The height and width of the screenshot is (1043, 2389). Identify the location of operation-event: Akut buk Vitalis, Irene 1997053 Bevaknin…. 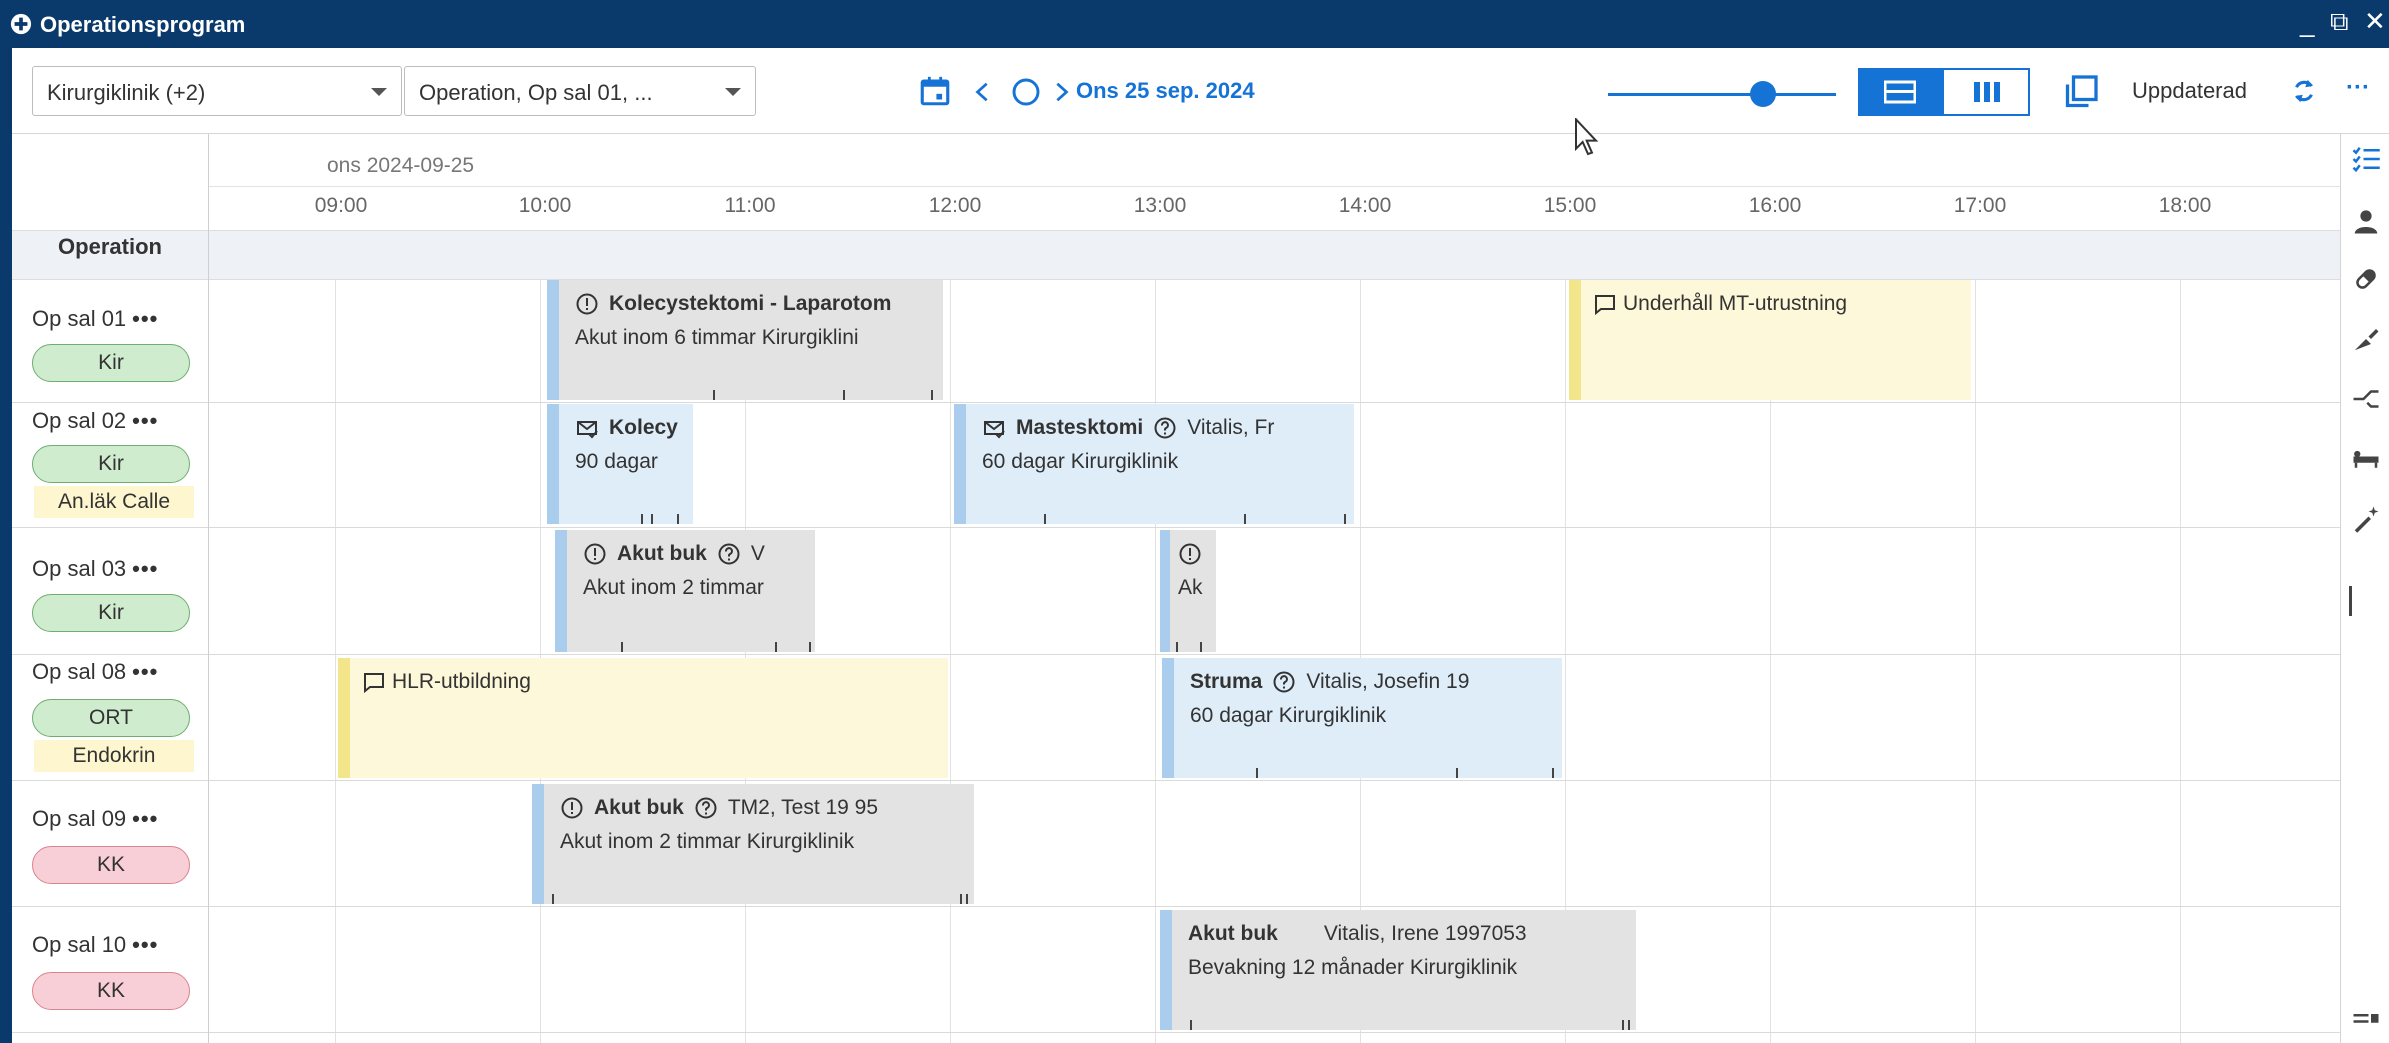
(1398, 970).